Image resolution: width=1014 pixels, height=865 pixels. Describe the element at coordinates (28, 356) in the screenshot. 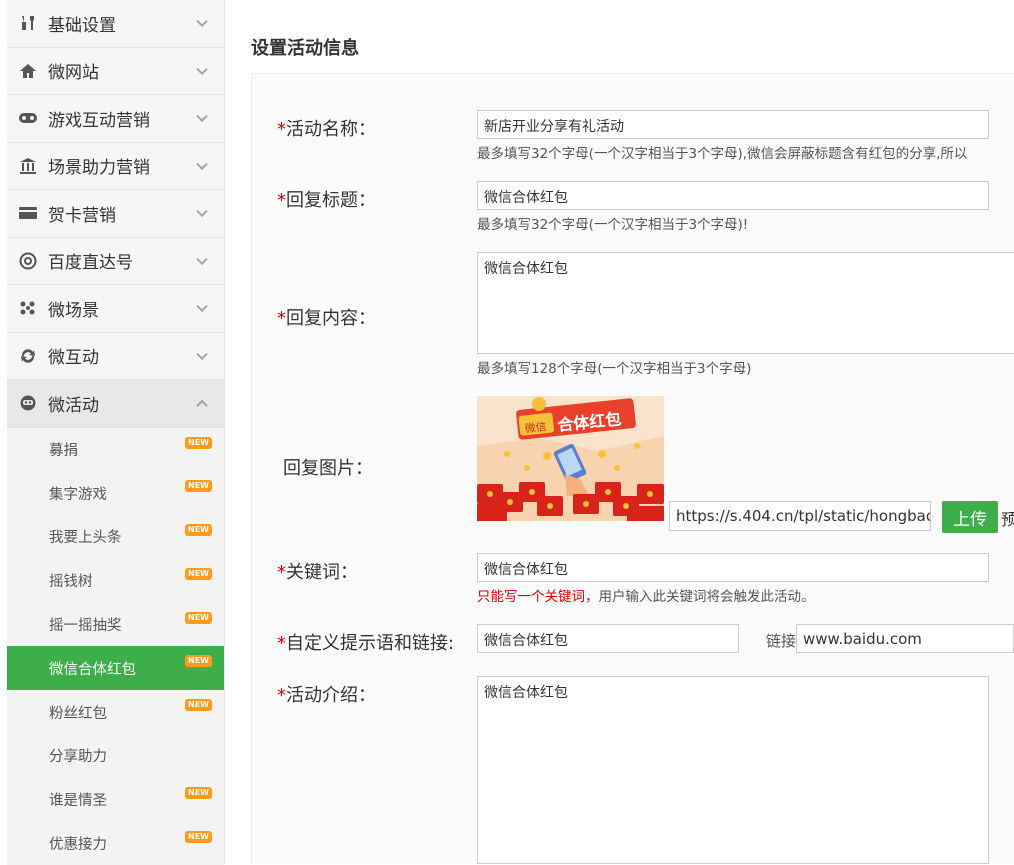

I see `refresh-icon` at that location.